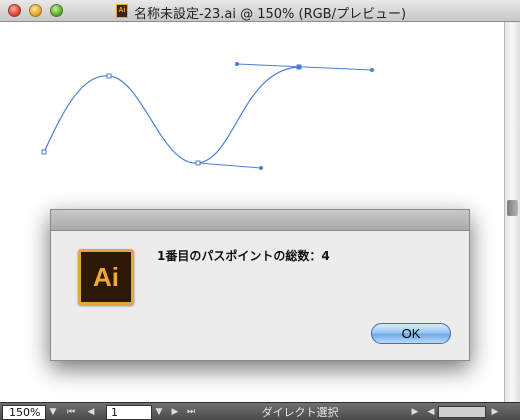 The width and height of the screenshot is (520, 420). I want to click on window-title-bar: Ai 名称未設定-23.ai @ 150% (RGB/プレビュー), so click(260, 11).